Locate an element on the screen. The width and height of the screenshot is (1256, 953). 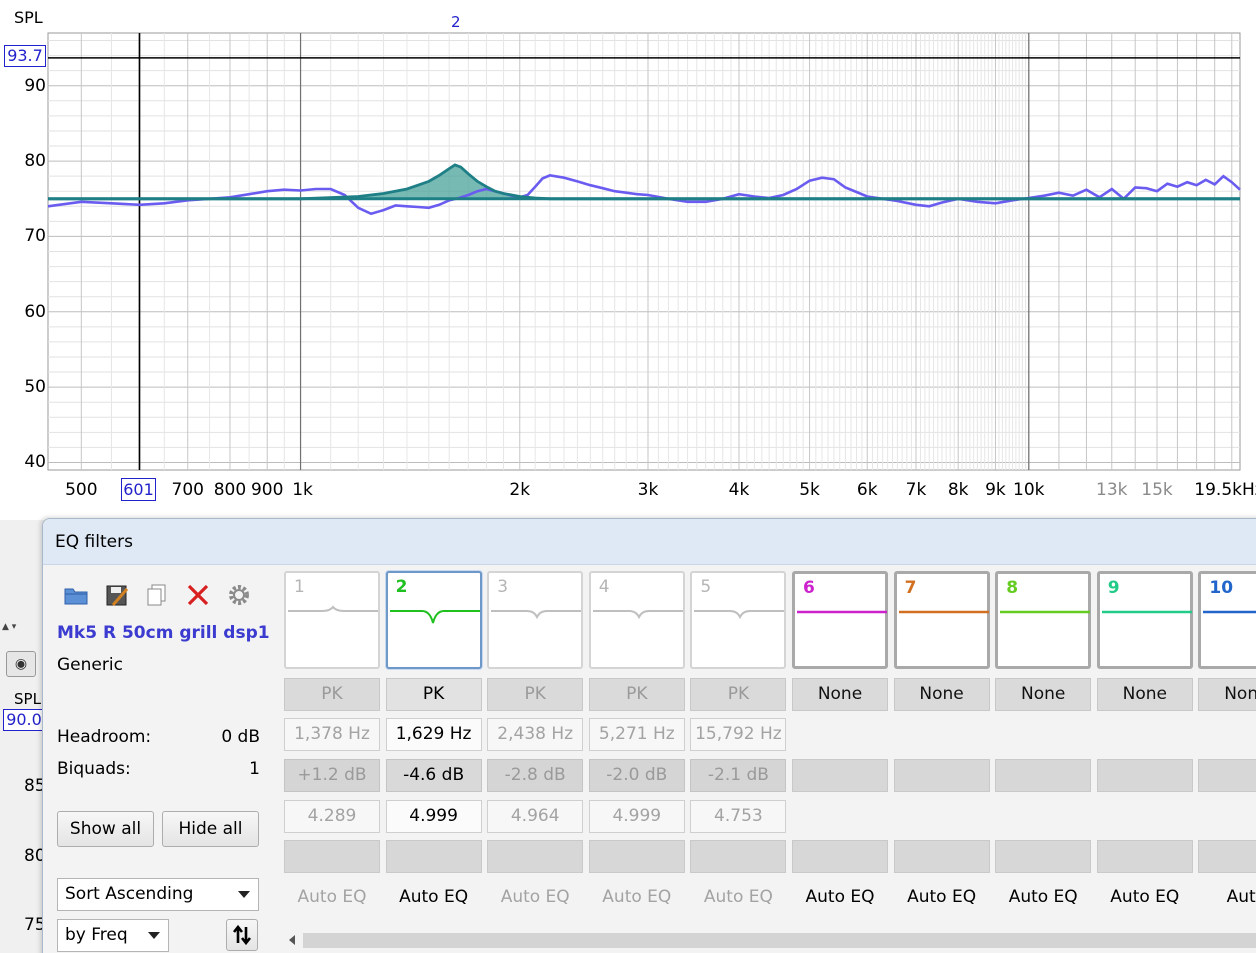
x-tick-label: 3k is located at coordinates (648, 490).